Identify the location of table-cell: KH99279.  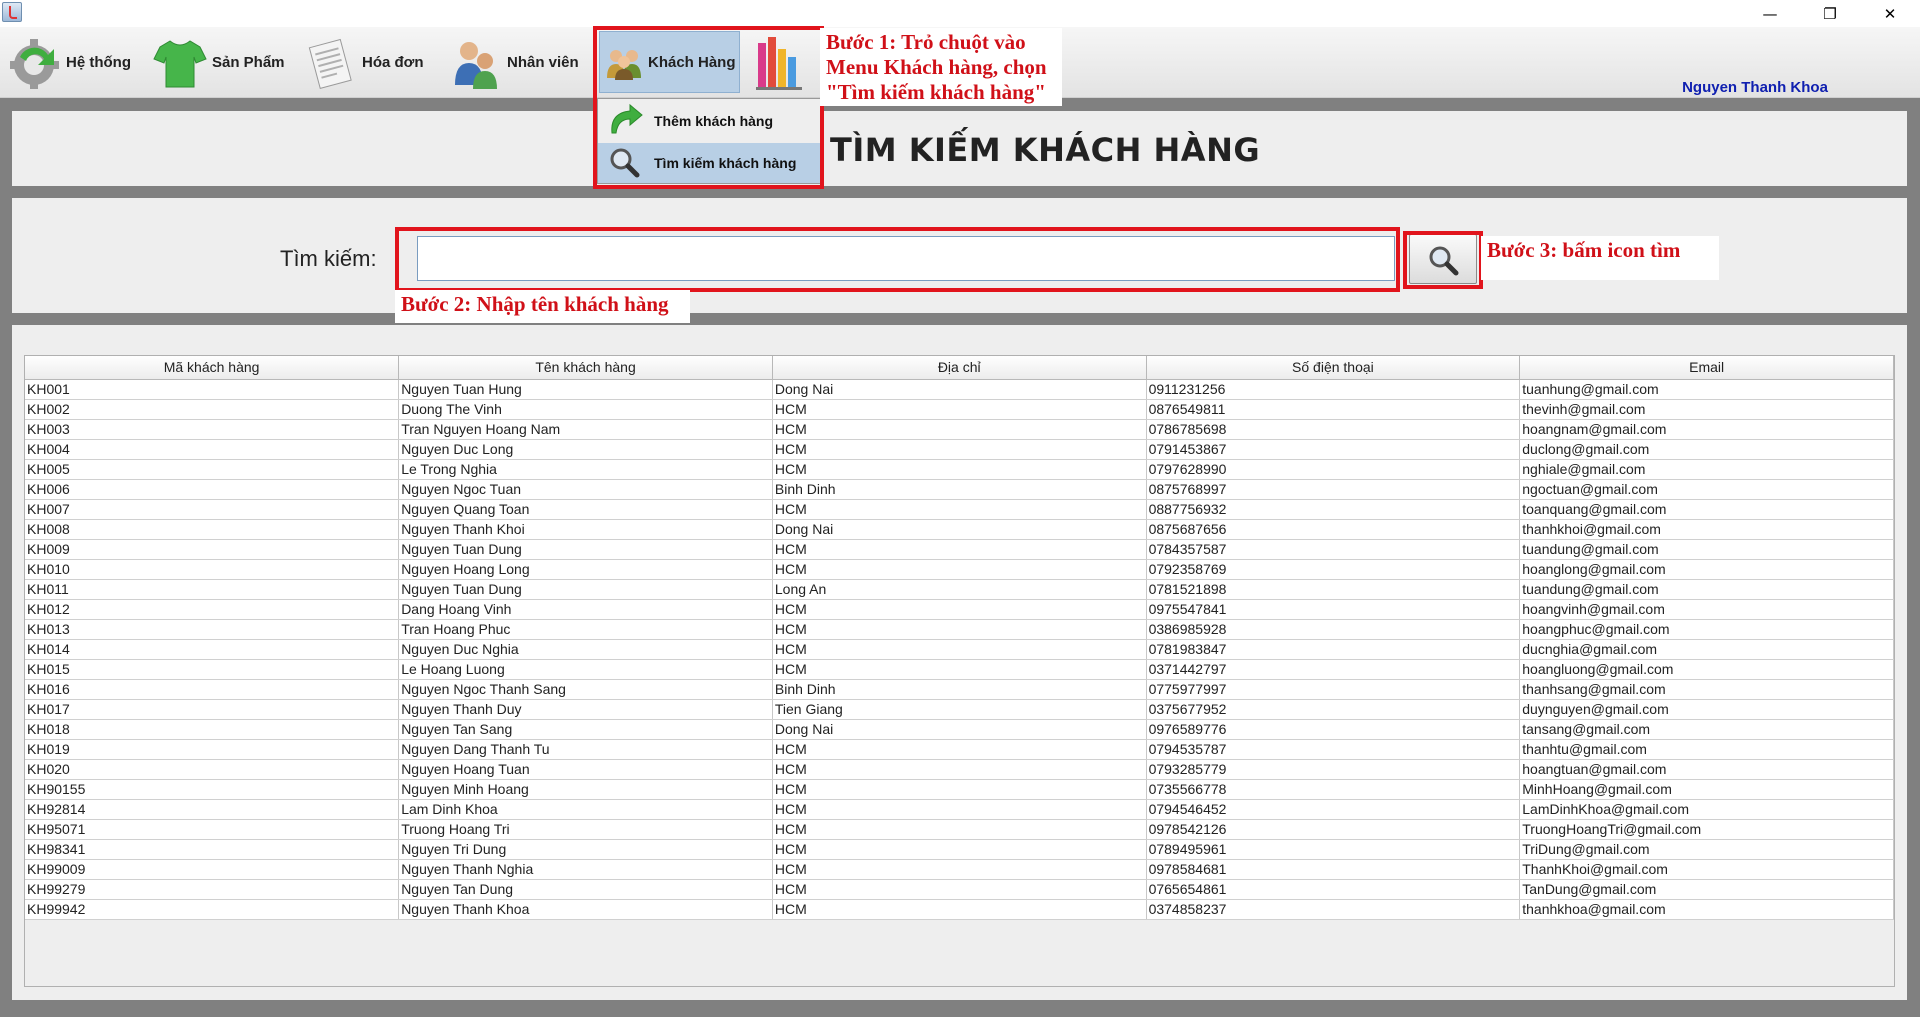
(212, 889).